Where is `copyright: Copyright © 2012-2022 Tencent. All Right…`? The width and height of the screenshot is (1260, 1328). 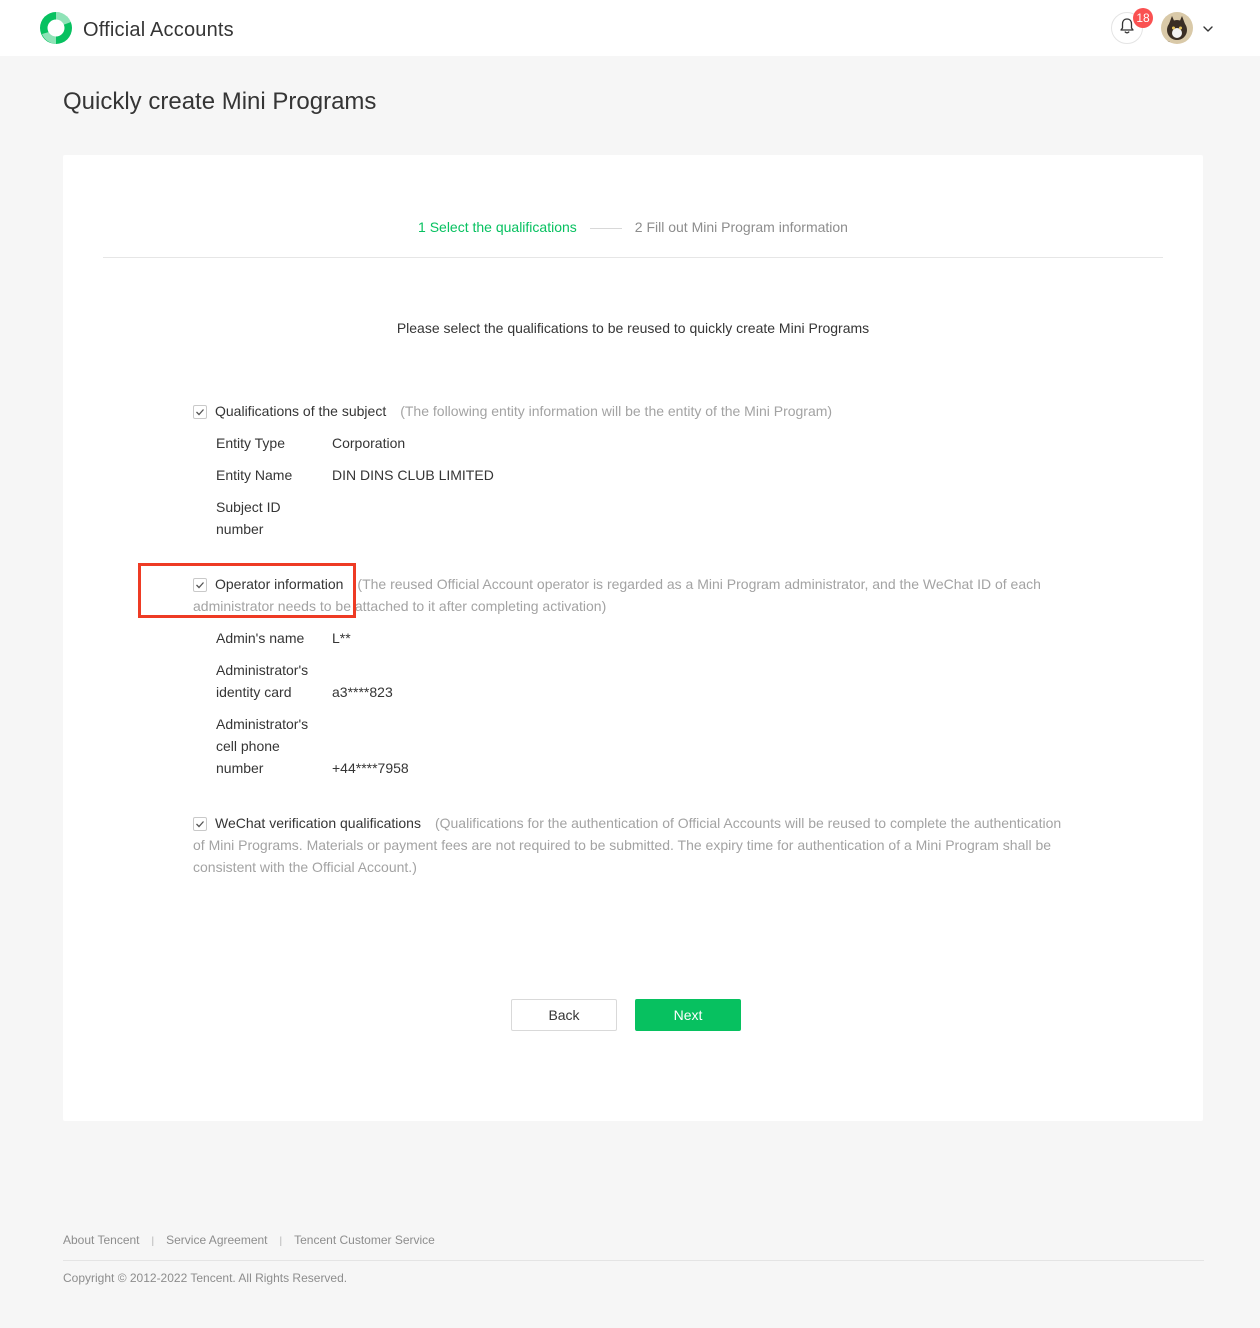
copyright: Copyright © 2012-2022 Tencent. All Right… is located at coordinates (205, 1278).